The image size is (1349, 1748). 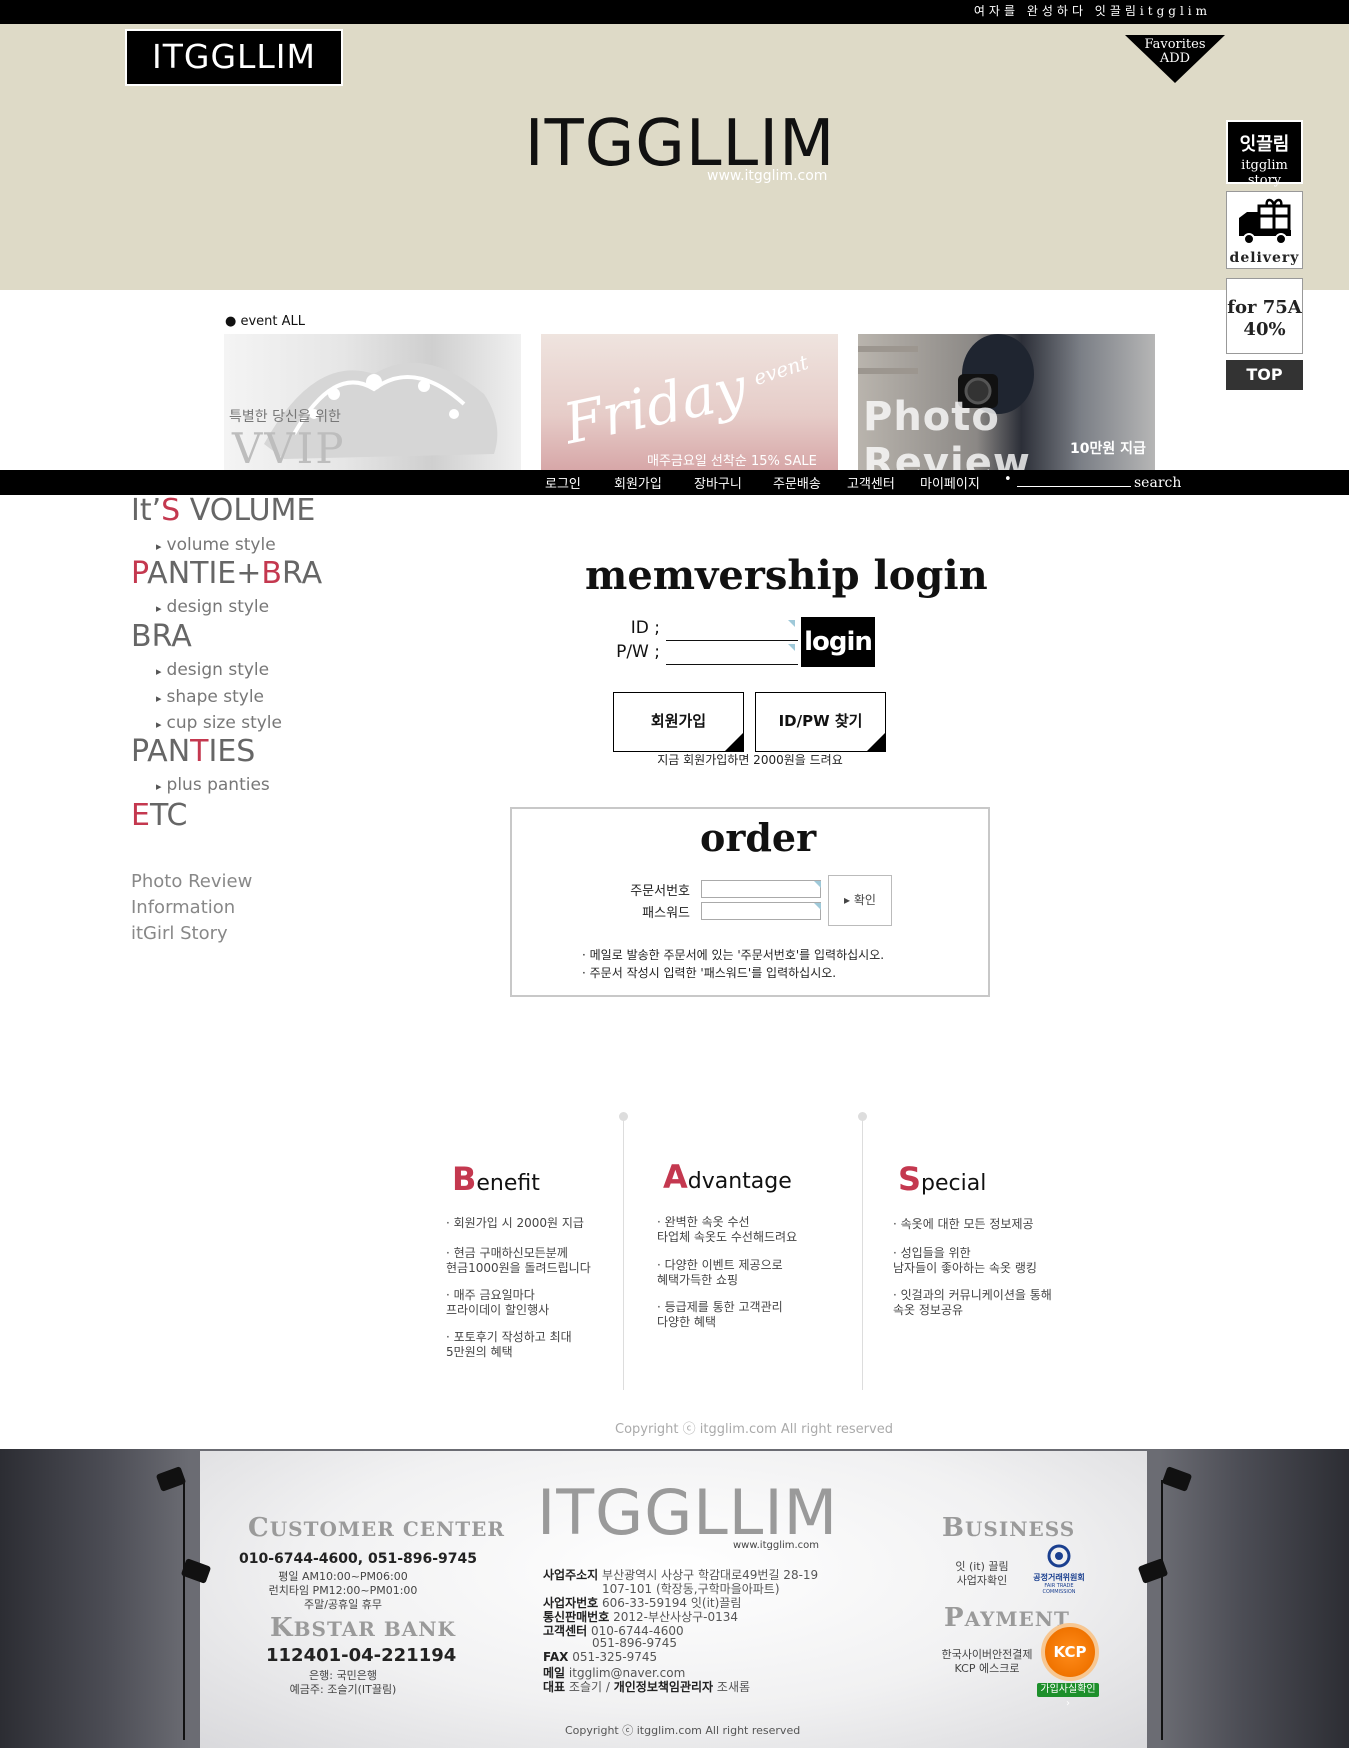 I want to click on order-title: order, so click(x=758, y=837).